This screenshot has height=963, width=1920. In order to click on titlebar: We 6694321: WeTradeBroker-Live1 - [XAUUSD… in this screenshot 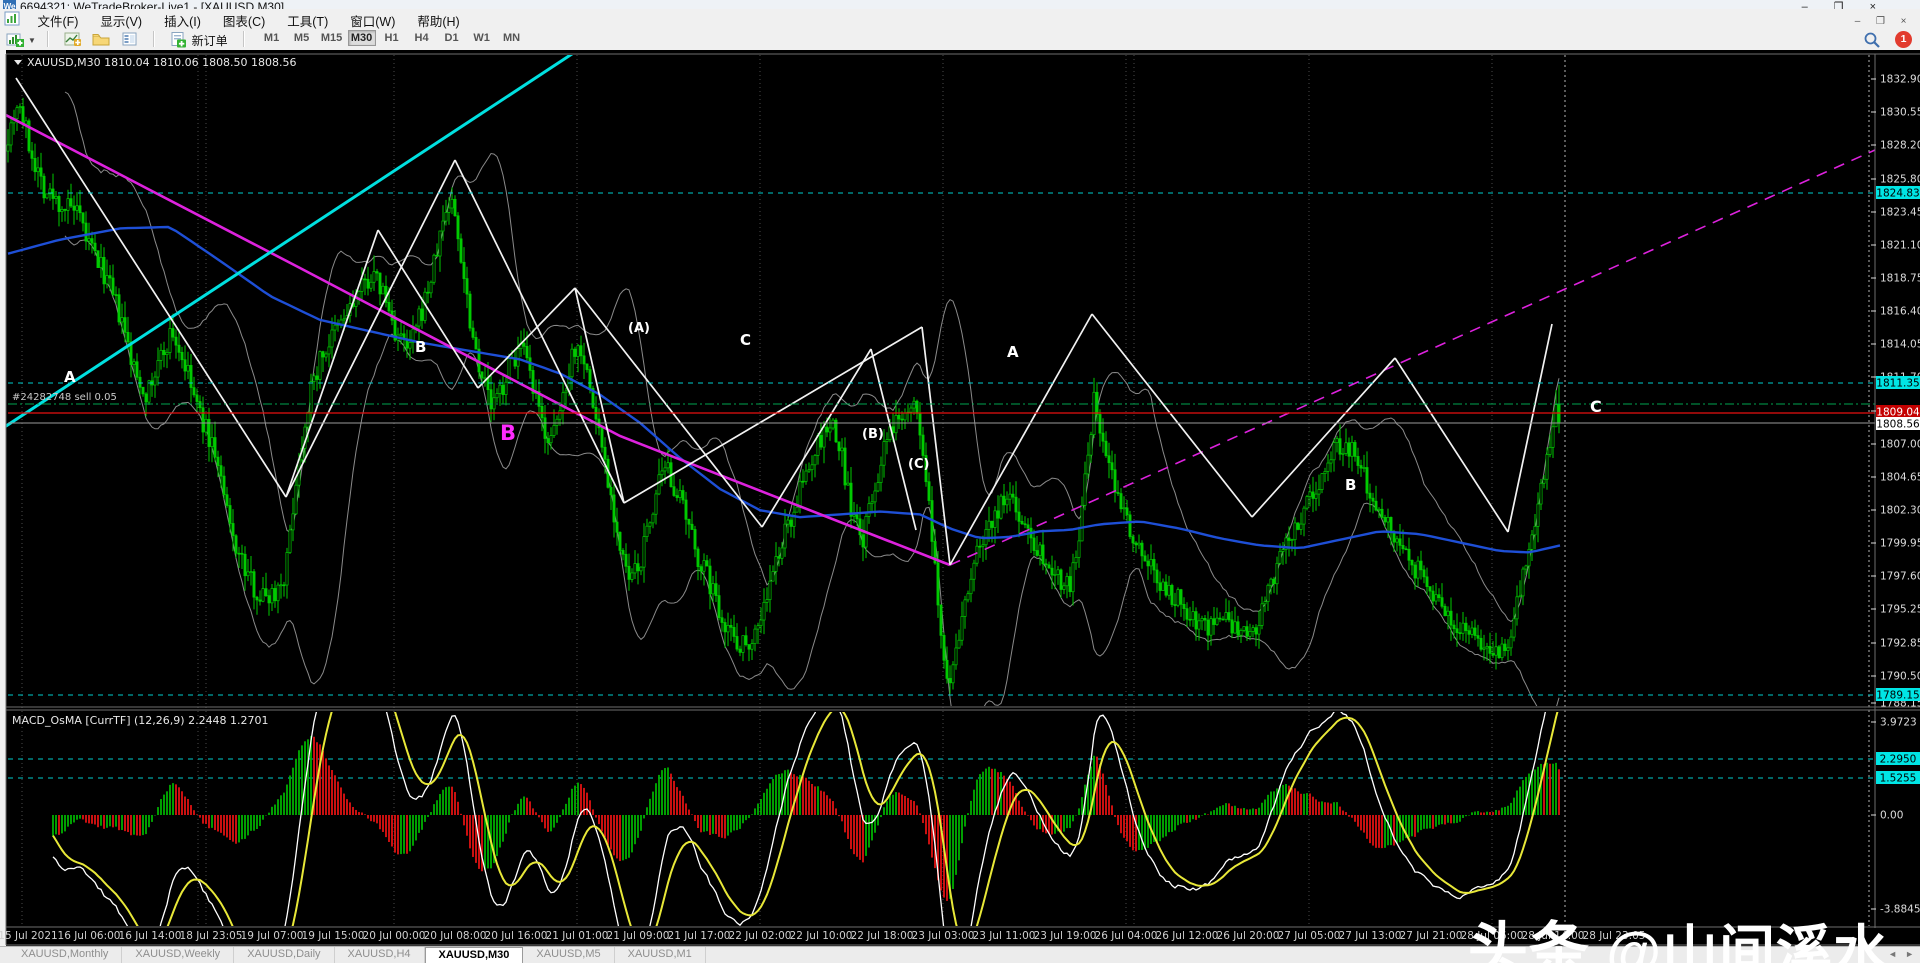, I will do `click(960, 4)`.